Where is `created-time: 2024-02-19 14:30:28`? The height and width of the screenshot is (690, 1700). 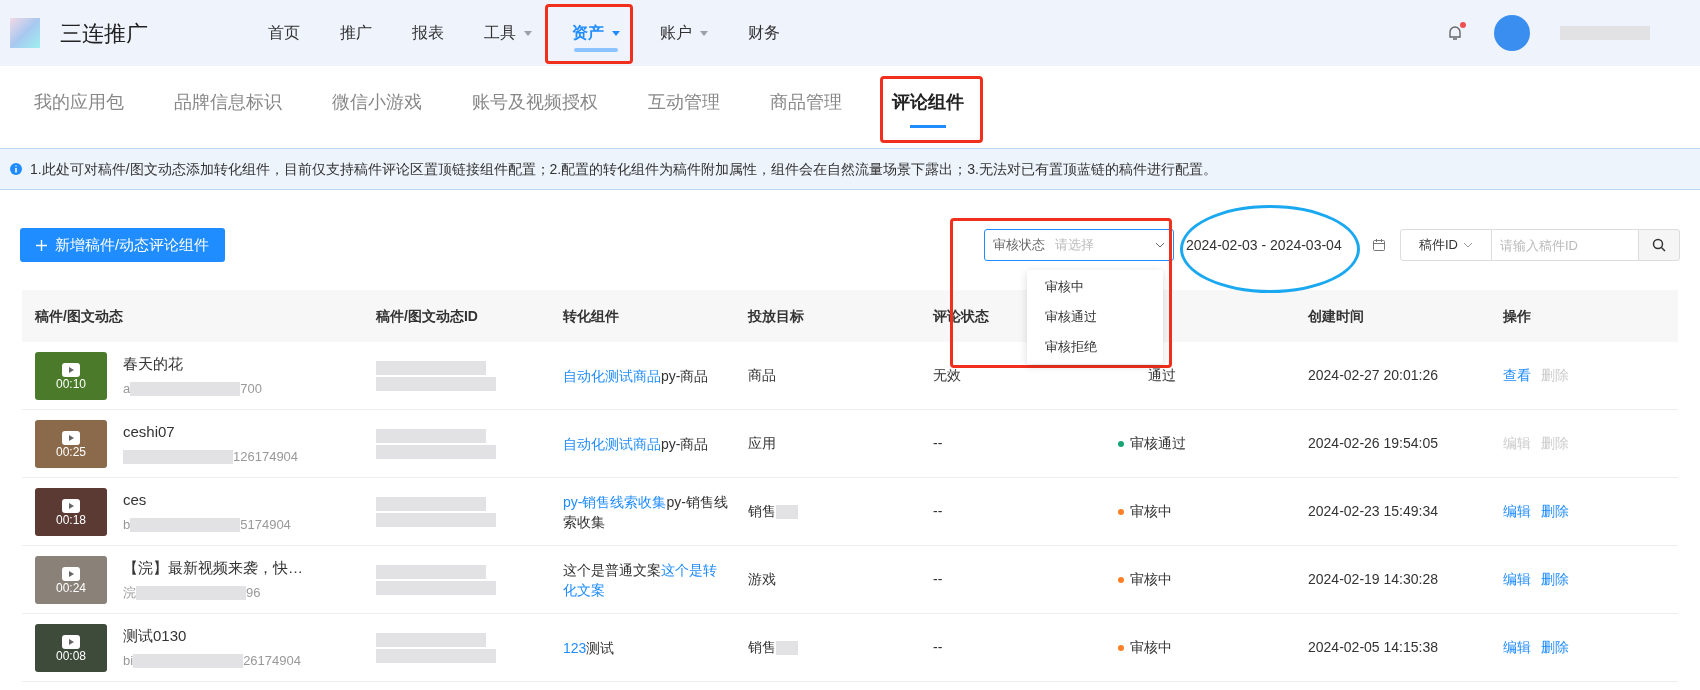
created-time: 2024-02-19 14:30:28 is located at coordinates (1373, 579).